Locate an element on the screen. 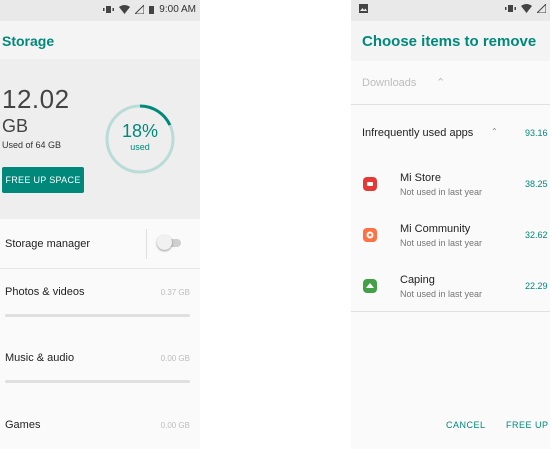  status-bar is located at coordinates (450, 10).